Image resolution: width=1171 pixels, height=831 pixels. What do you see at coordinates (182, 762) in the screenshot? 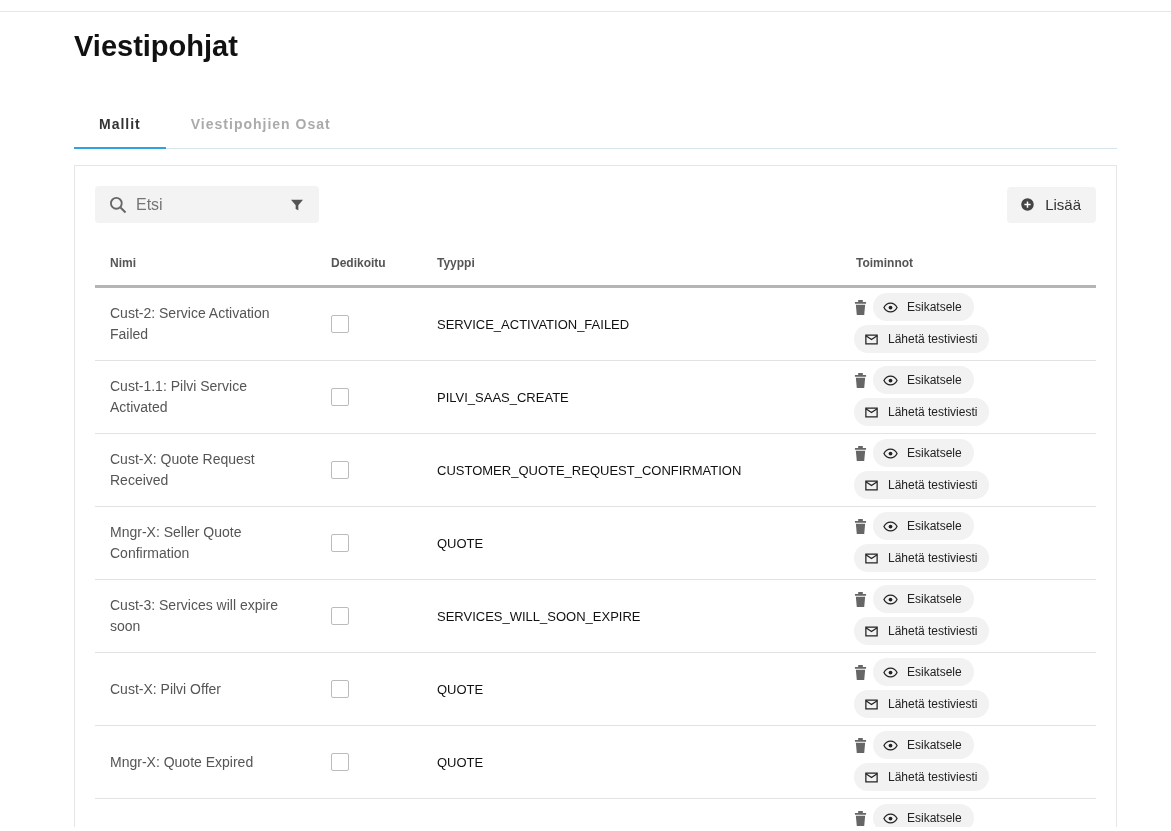
I see `table-cell-text: Mngr-X: Quote Expired` at bounding box center [182, 762].